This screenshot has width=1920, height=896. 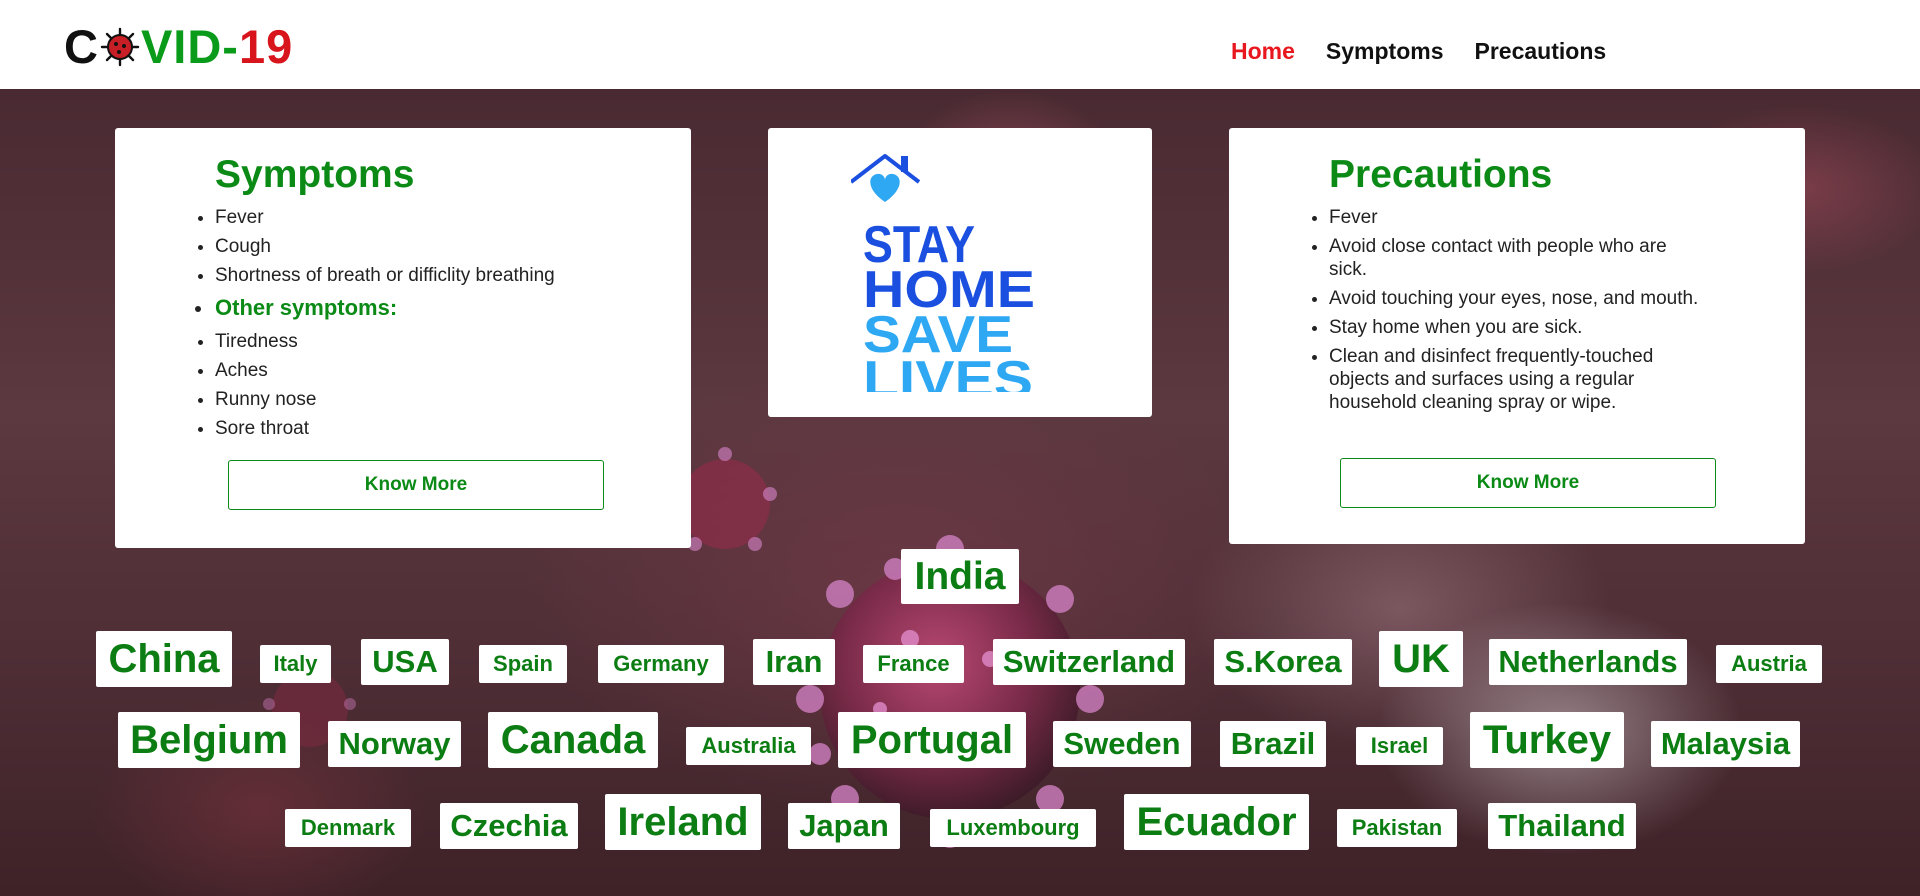 I want to click on symptom-item: Runny nose, so click(x=435, y=399).